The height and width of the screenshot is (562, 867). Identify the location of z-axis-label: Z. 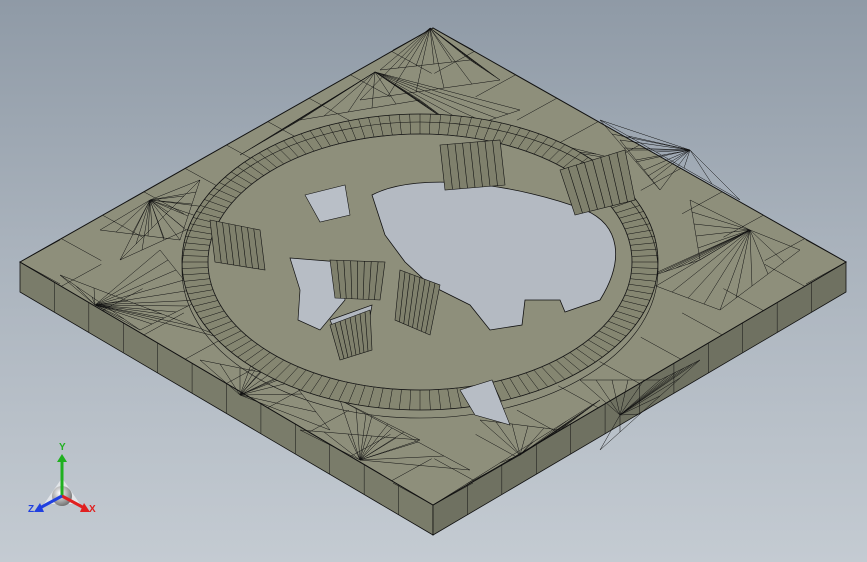
(31, 509).